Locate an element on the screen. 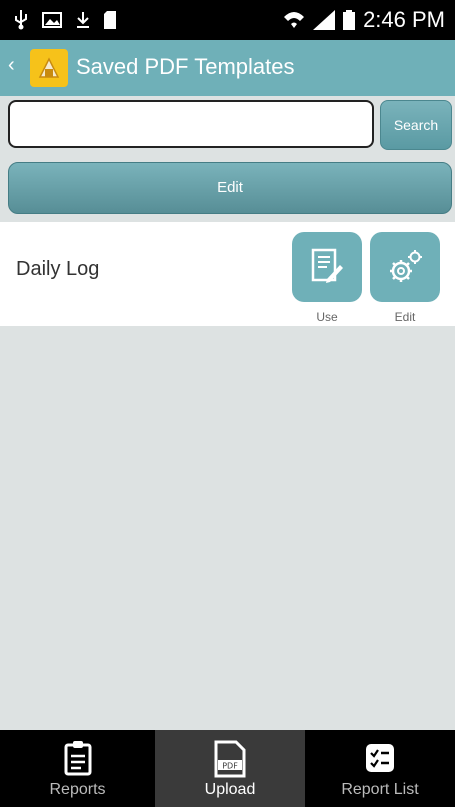 This screenshot has height=807, width=455. system-indicators: 2:46 PM is located at coordinates (364, 20).